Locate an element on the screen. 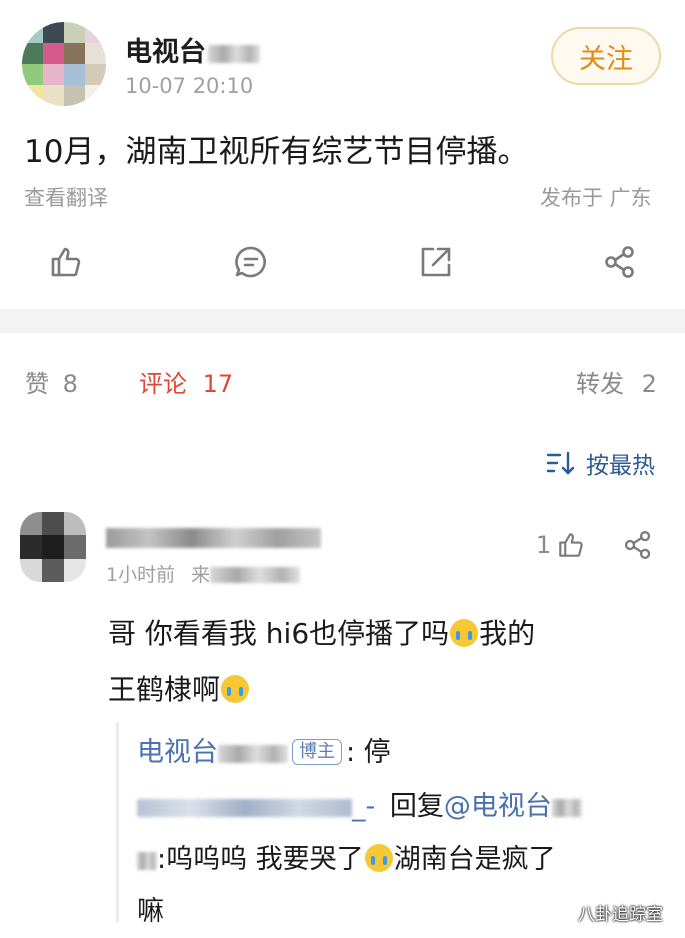 Image resolution: width=685 pixels, height=938 pixels. reply-2: _- 回复@电视台 is located at coordinates (359, 803).